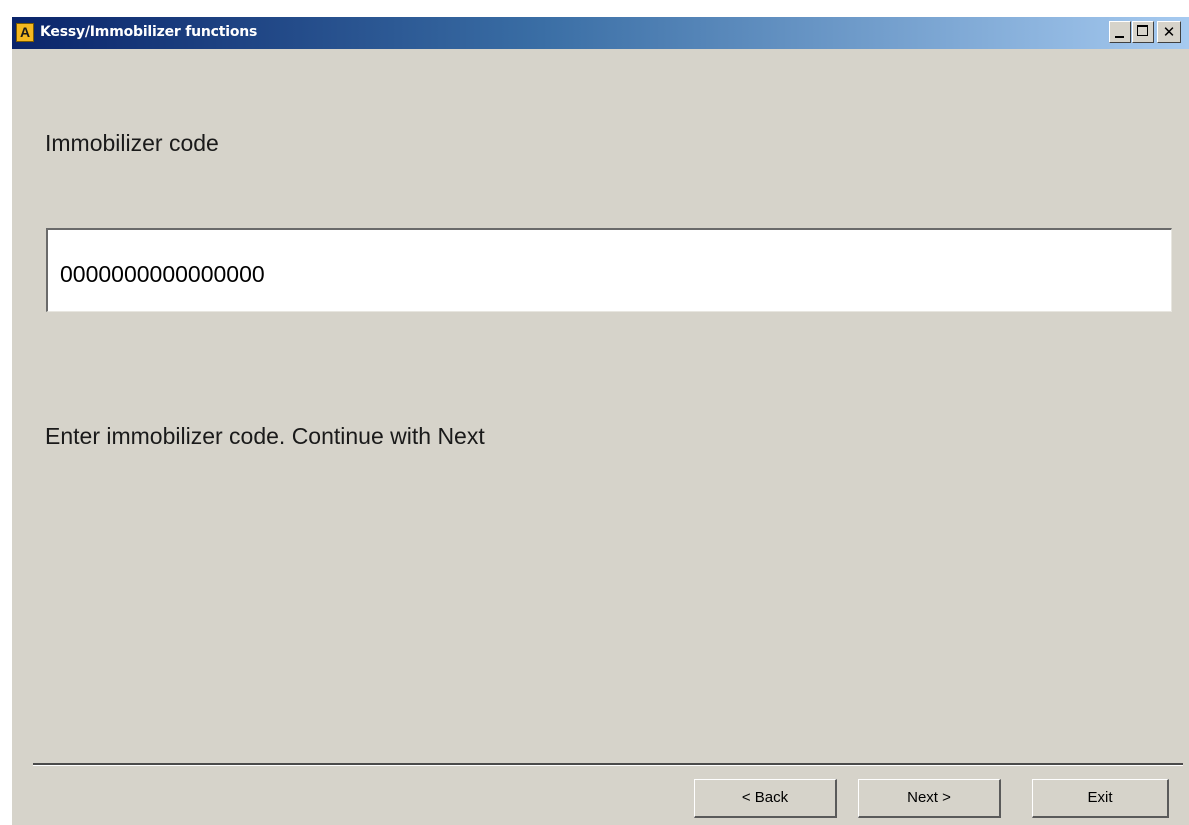  I want to click on page-title: Immobilizer code, so click(132, 143).